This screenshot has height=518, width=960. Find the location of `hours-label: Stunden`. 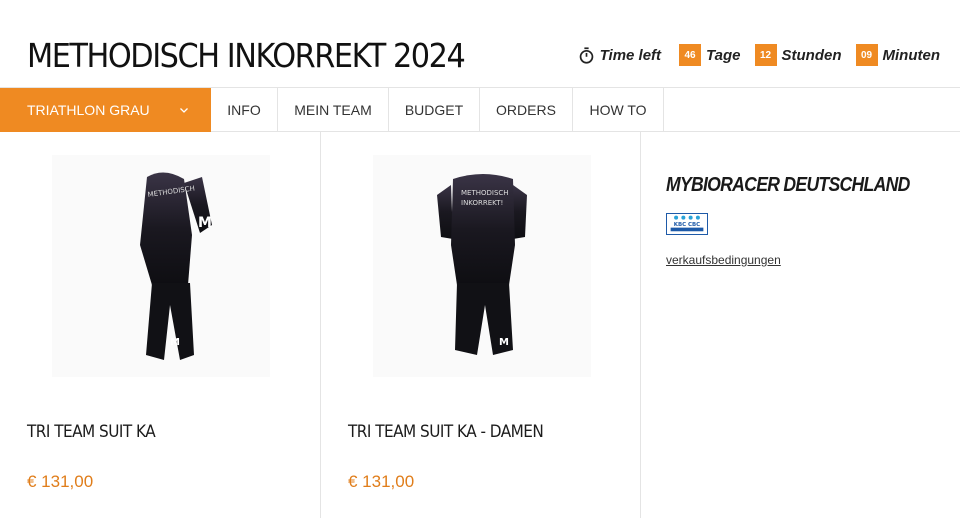

hours-label: Stunden is located at coordinates (811, 55).